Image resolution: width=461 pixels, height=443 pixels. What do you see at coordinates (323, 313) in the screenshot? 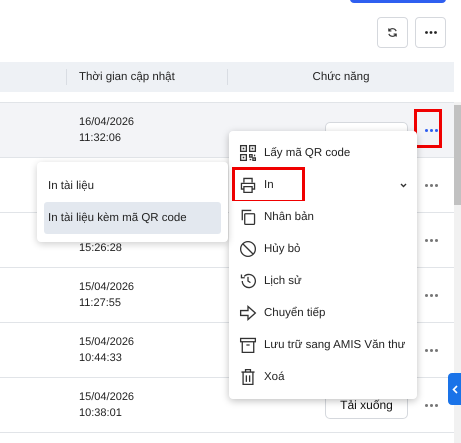
I see `menu-item: Chuyển tiếp` at bounding box center [323, 313].